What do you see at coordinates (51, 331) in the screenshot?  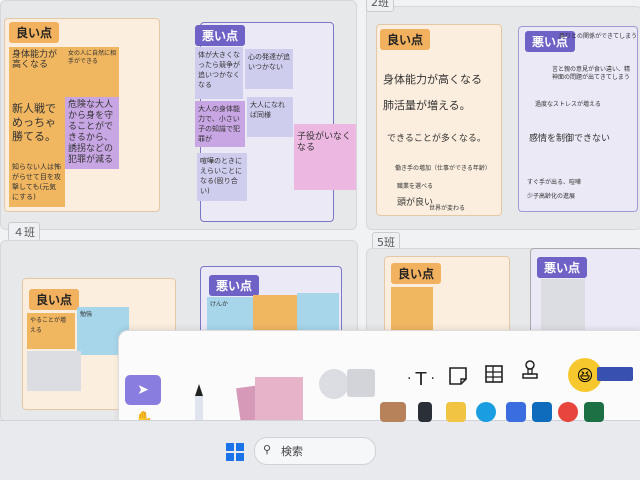 I see `sticky-note: やることが増える` at bounding box center [51, 331].